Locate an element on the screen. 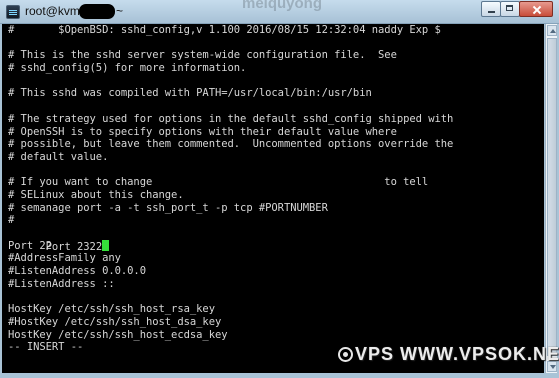 The height and width of the screenshot is (378, 559). terminal-line-text: Port 2322 is located at coordinates (74, 246).